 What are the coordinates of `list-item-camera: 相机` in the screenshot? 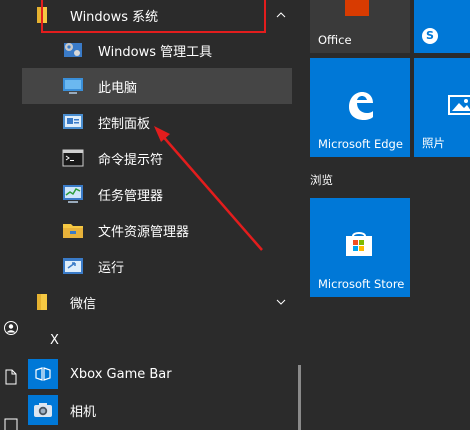 It's located at (157, 410).